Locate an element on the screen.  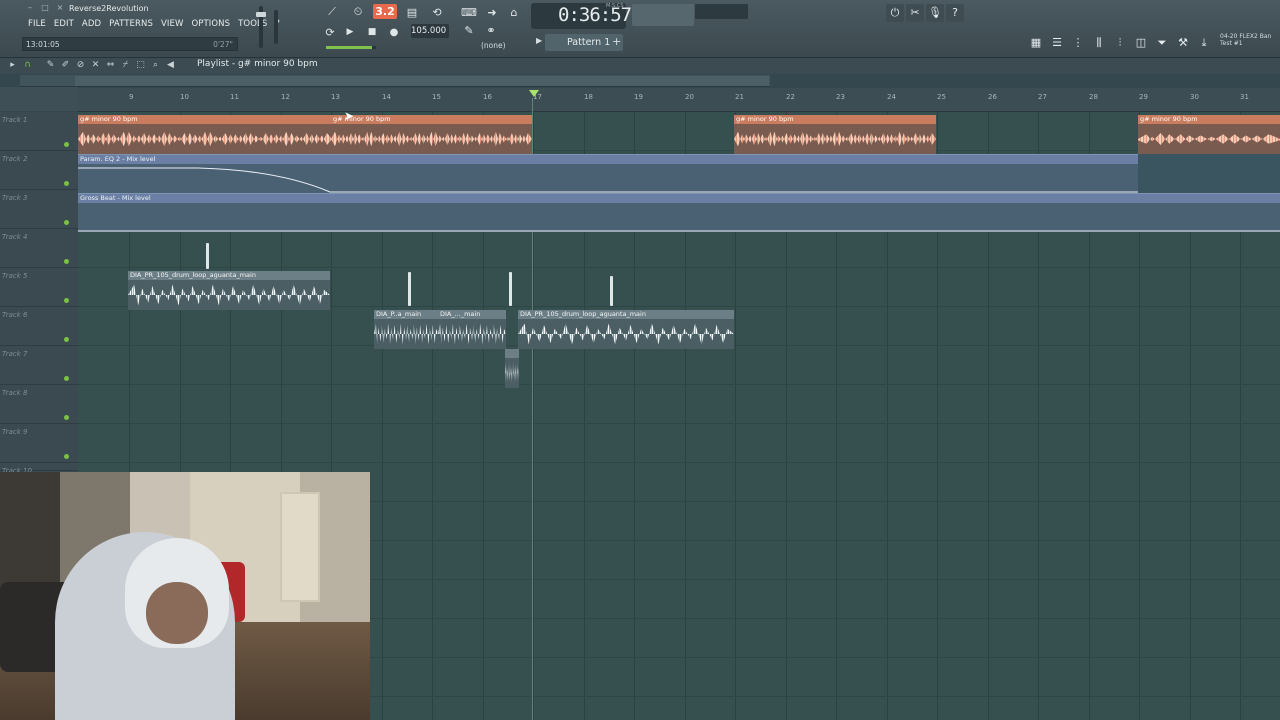
menu-view: VIEW is located at coordinates (172, 24).